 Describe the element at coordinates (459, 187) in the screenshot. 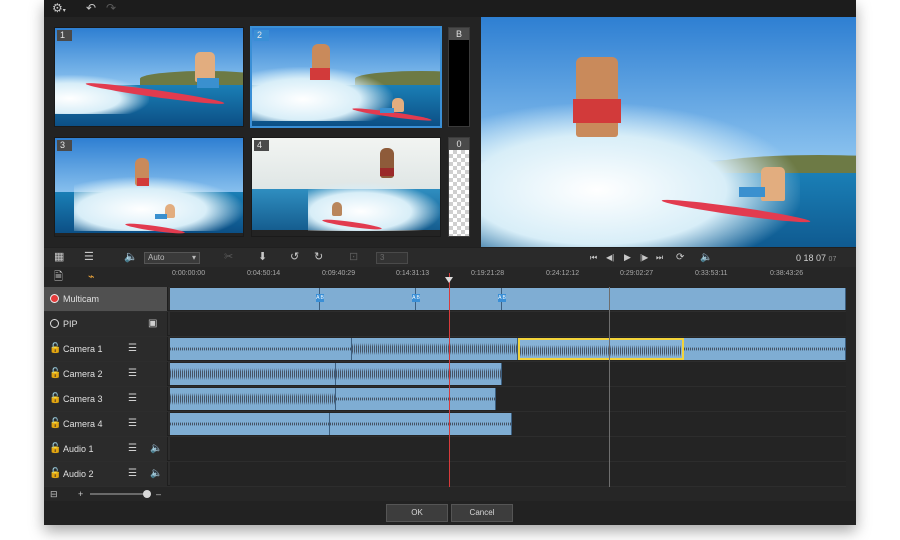

I see `transparent-slot: 0` at that location.